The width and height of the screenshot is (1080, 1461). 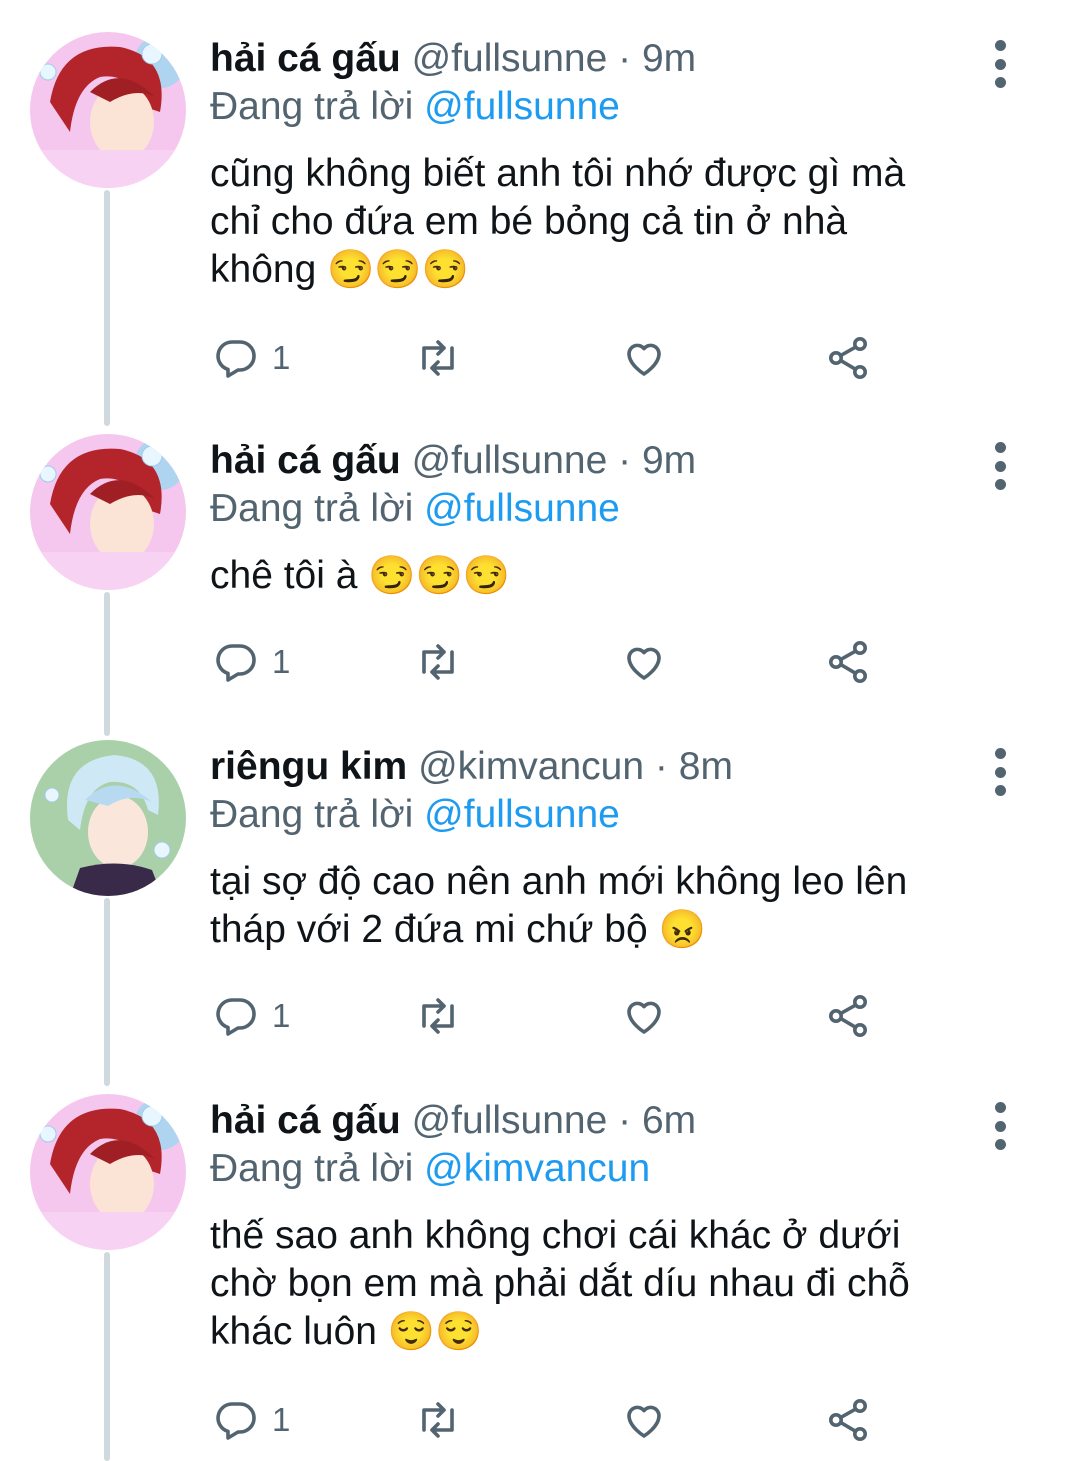 I want to click on tweet-text-line: khác luôn, so click(x=293, y=1331).